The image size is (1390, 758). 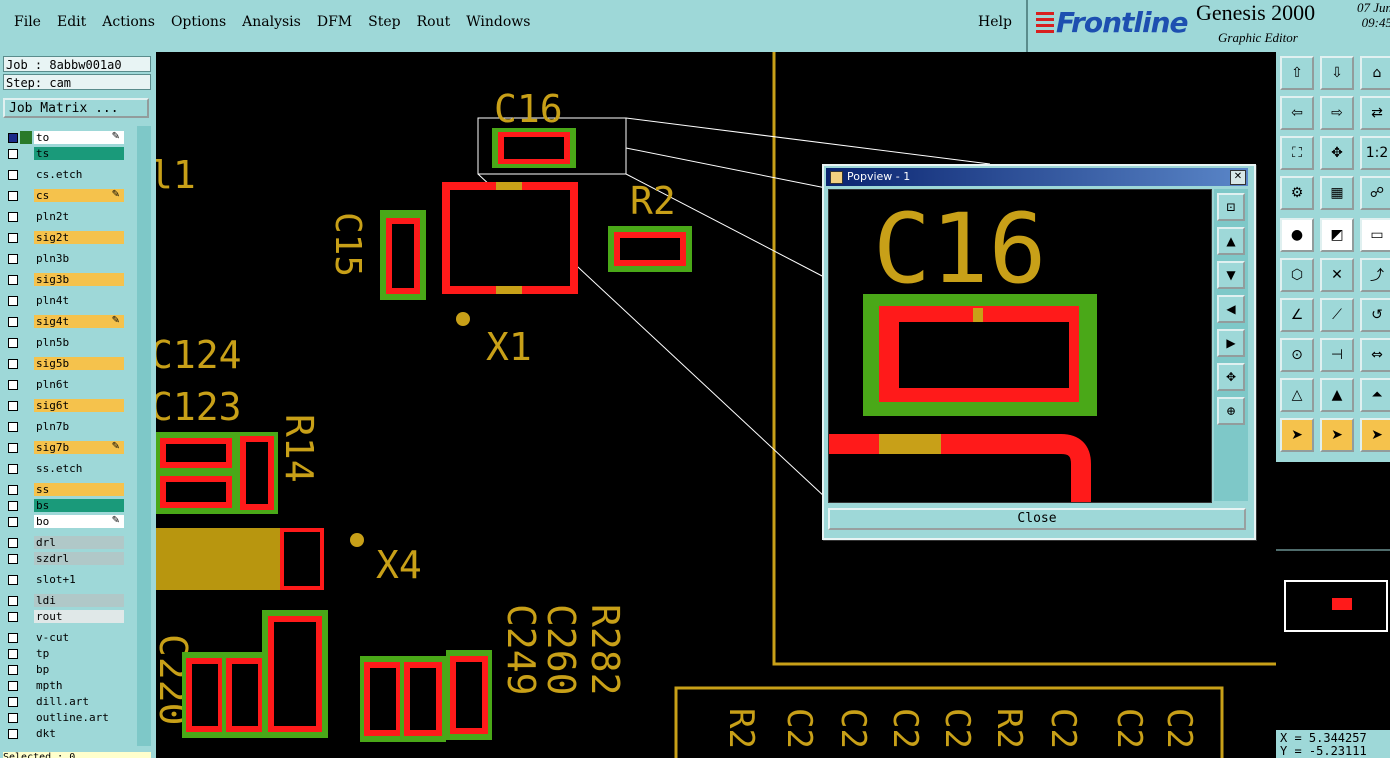 I want to click on home-icon: ⌂, so click(x=1375, y=73).